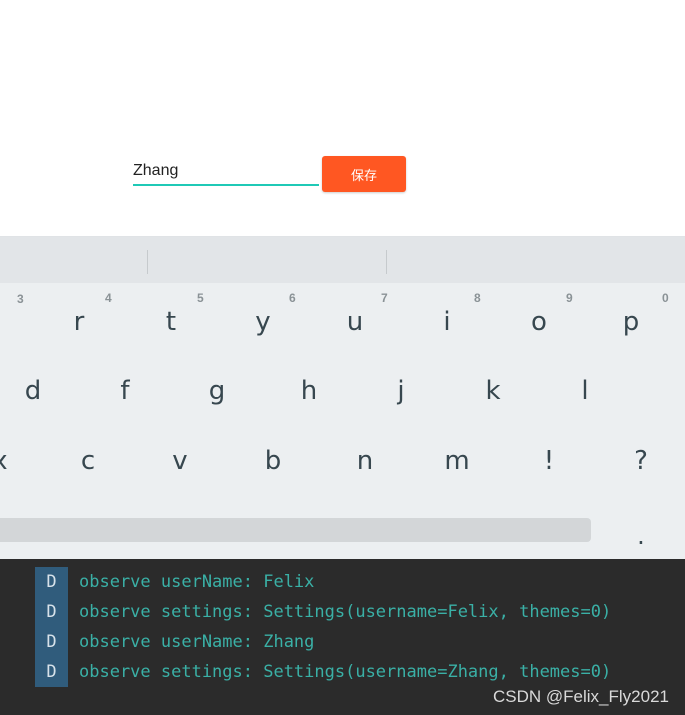 The height and width of the screenshot is (715, 685). I want to click on key-label: t, so click(171, 322).